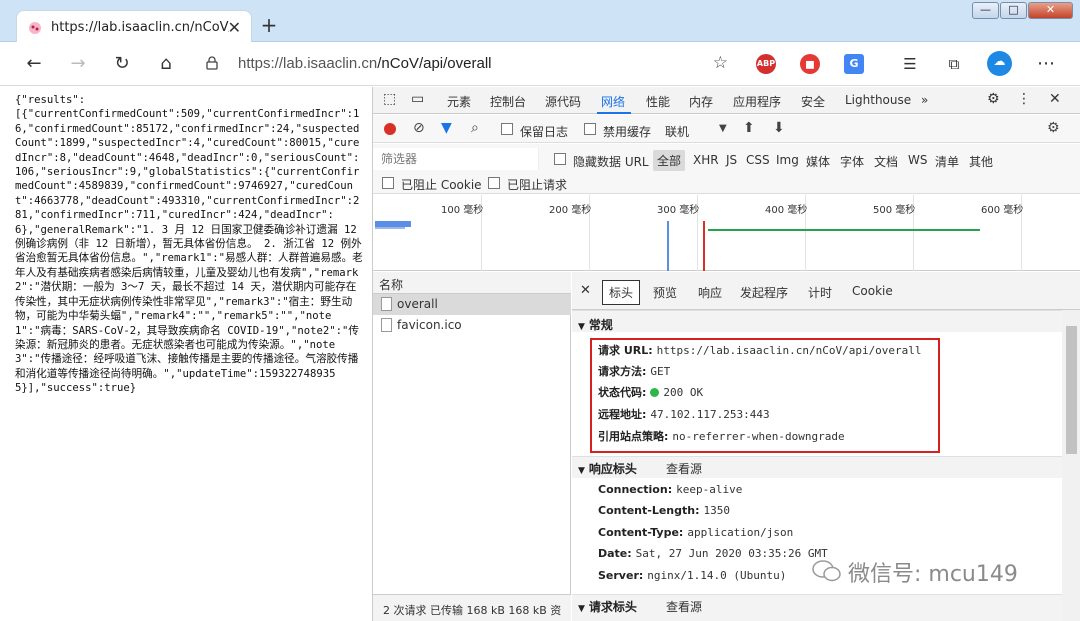 Image resolution: width=1080 pixels, height=621 pixels. Describe the element at coordinates (818, 161) in the screenshot. I see `filter-type-media: 媒体` at that location.